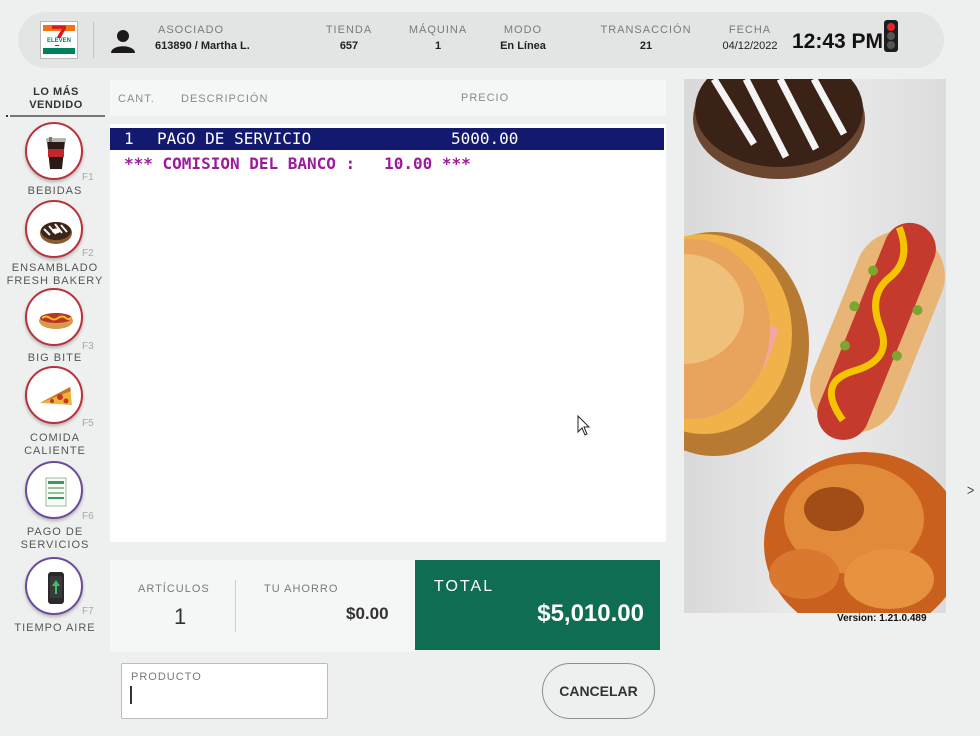 Image resolution: width=980 pixels, height=736 pixels. What do you see at coordinates (136, 99) in the screenshot?
I see `column-qty: CANT.` at bounding box center [136, 99].